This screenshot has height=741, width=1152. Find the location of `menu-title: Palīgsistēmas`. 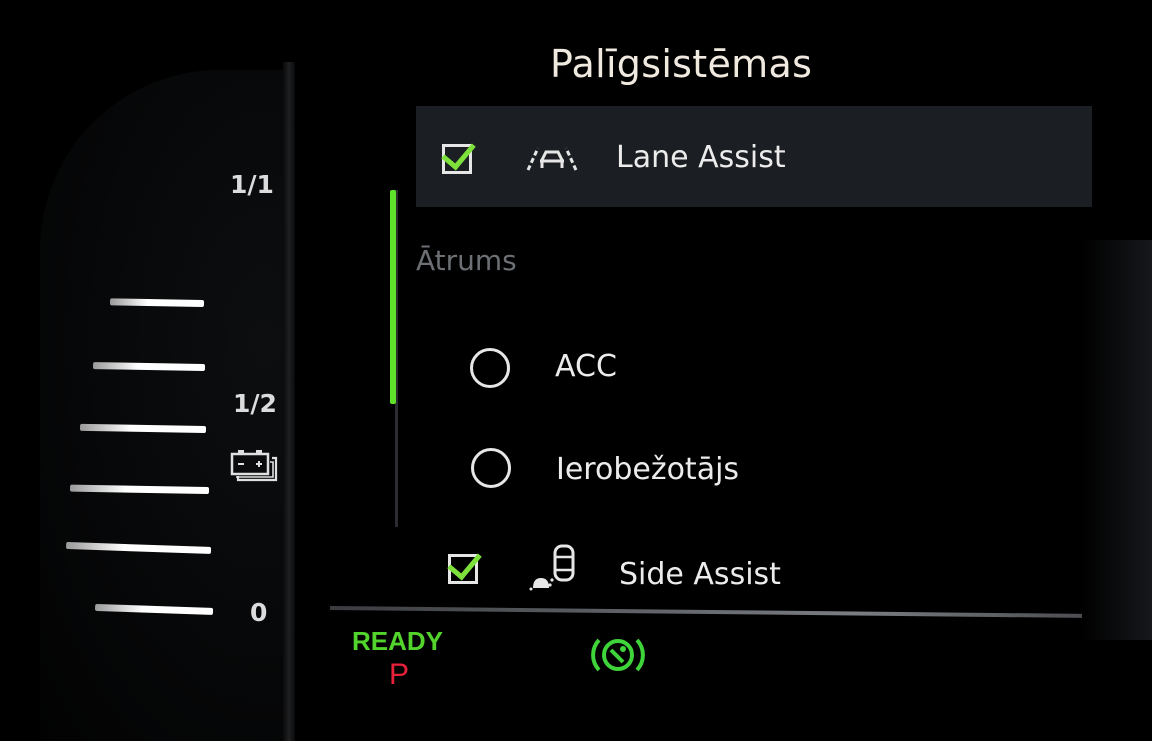

menu-title: Palīgsistēmas is located at coordinates (681, 64).